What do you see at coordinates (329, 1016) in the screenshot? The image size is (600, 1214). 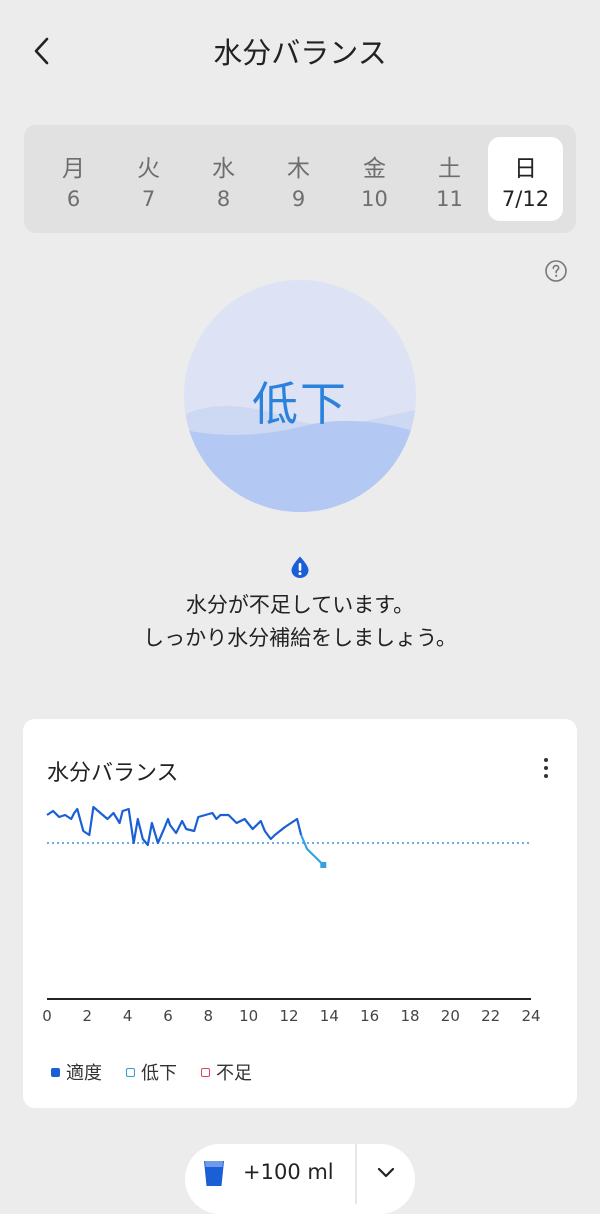 I see `x-tick-label: 14` at bounding box center [329, 1016].